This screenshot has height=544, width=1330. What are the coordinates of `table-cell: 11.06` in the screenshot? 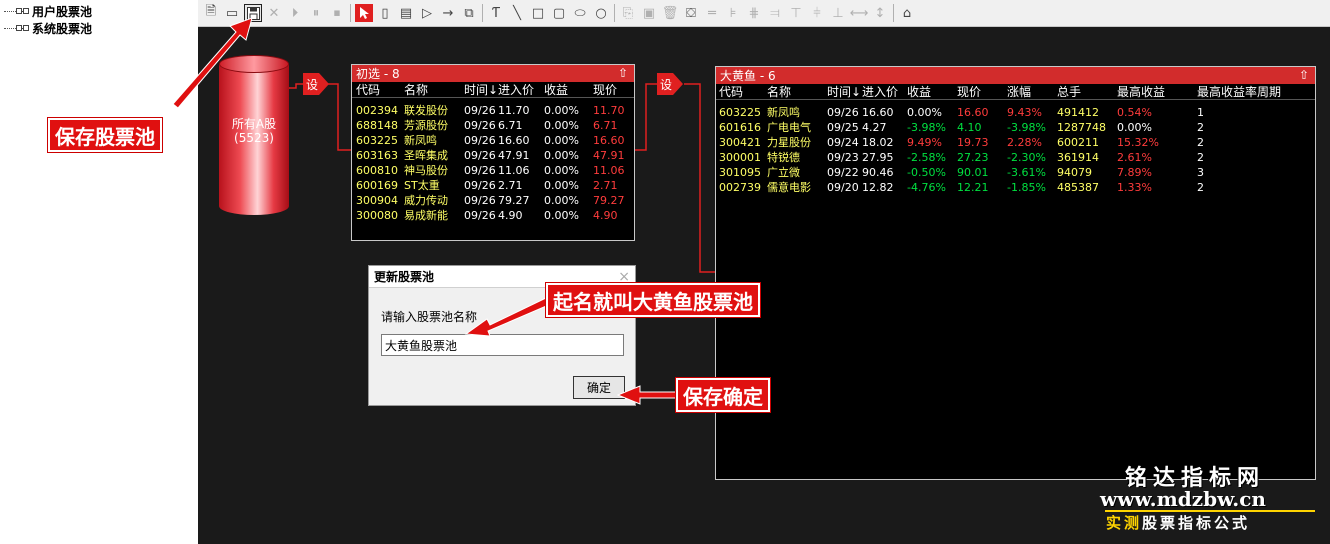 It's located at (609, 170).